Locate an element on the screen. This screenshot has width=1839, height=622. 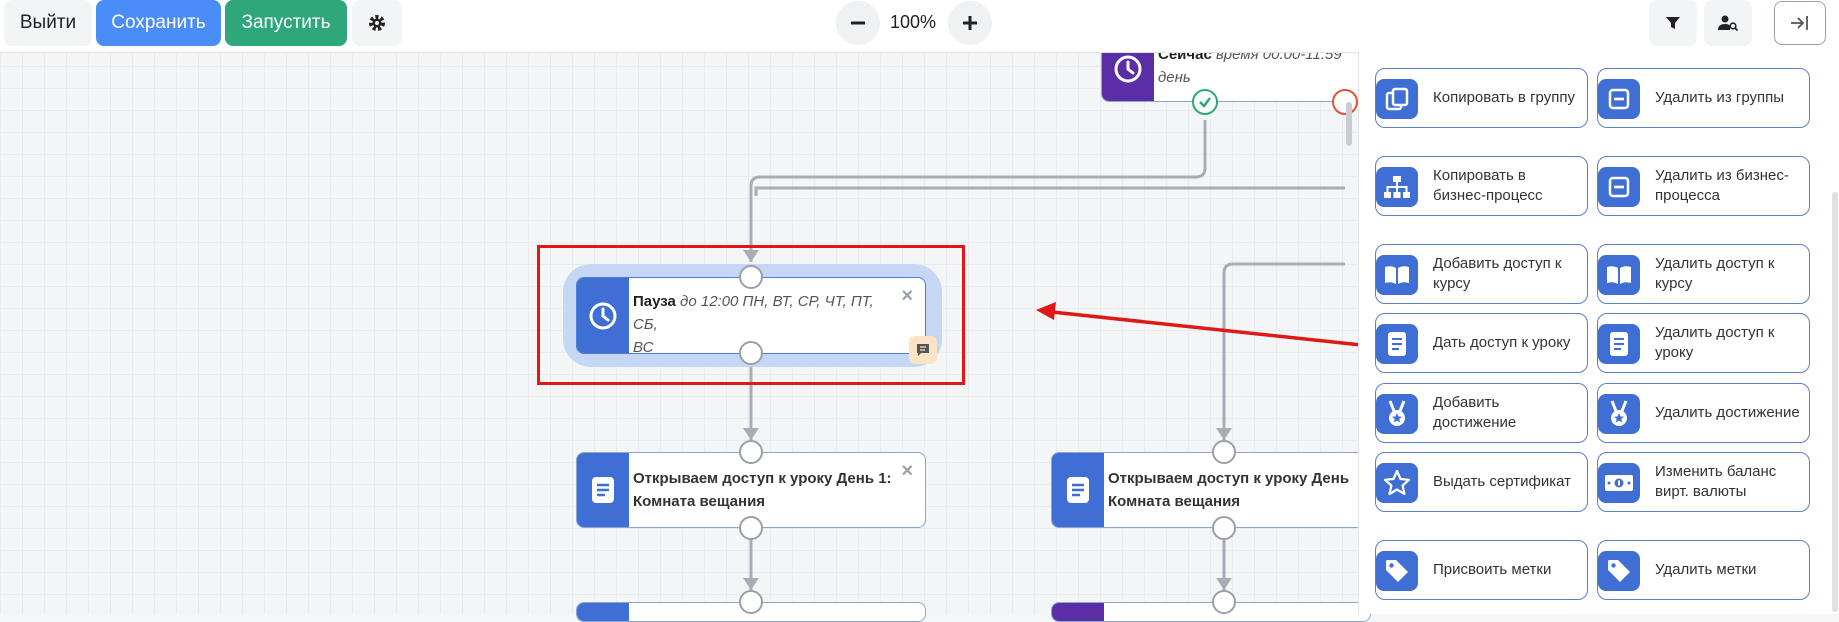
action-card-label: Удалить метки is located at coordinates (1706, 569).